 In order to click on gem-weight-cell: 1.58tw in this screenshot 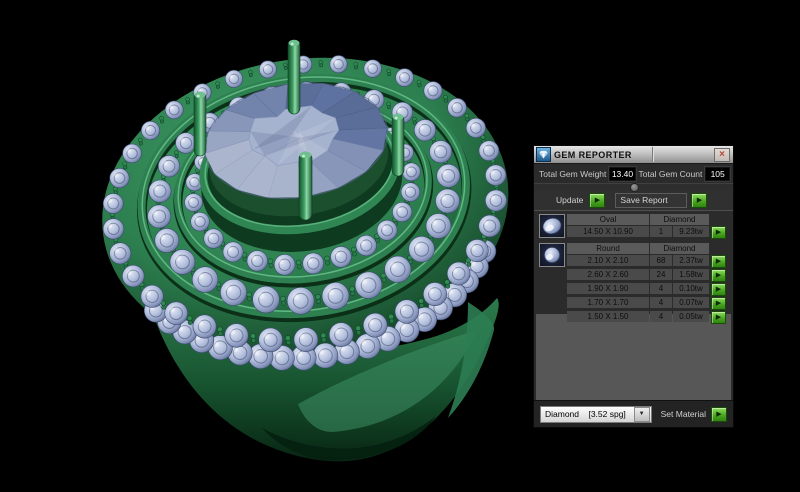, I will do `click(691, 274)`.